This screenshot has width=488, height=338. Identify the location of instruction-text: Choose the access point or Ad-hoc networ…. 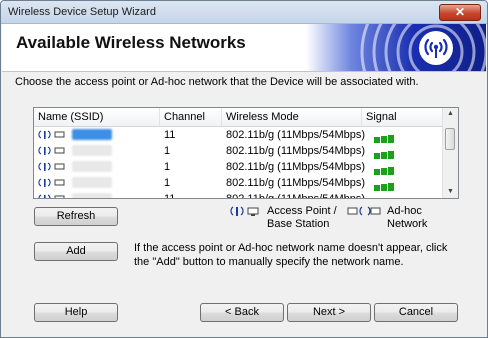
(217, 82).